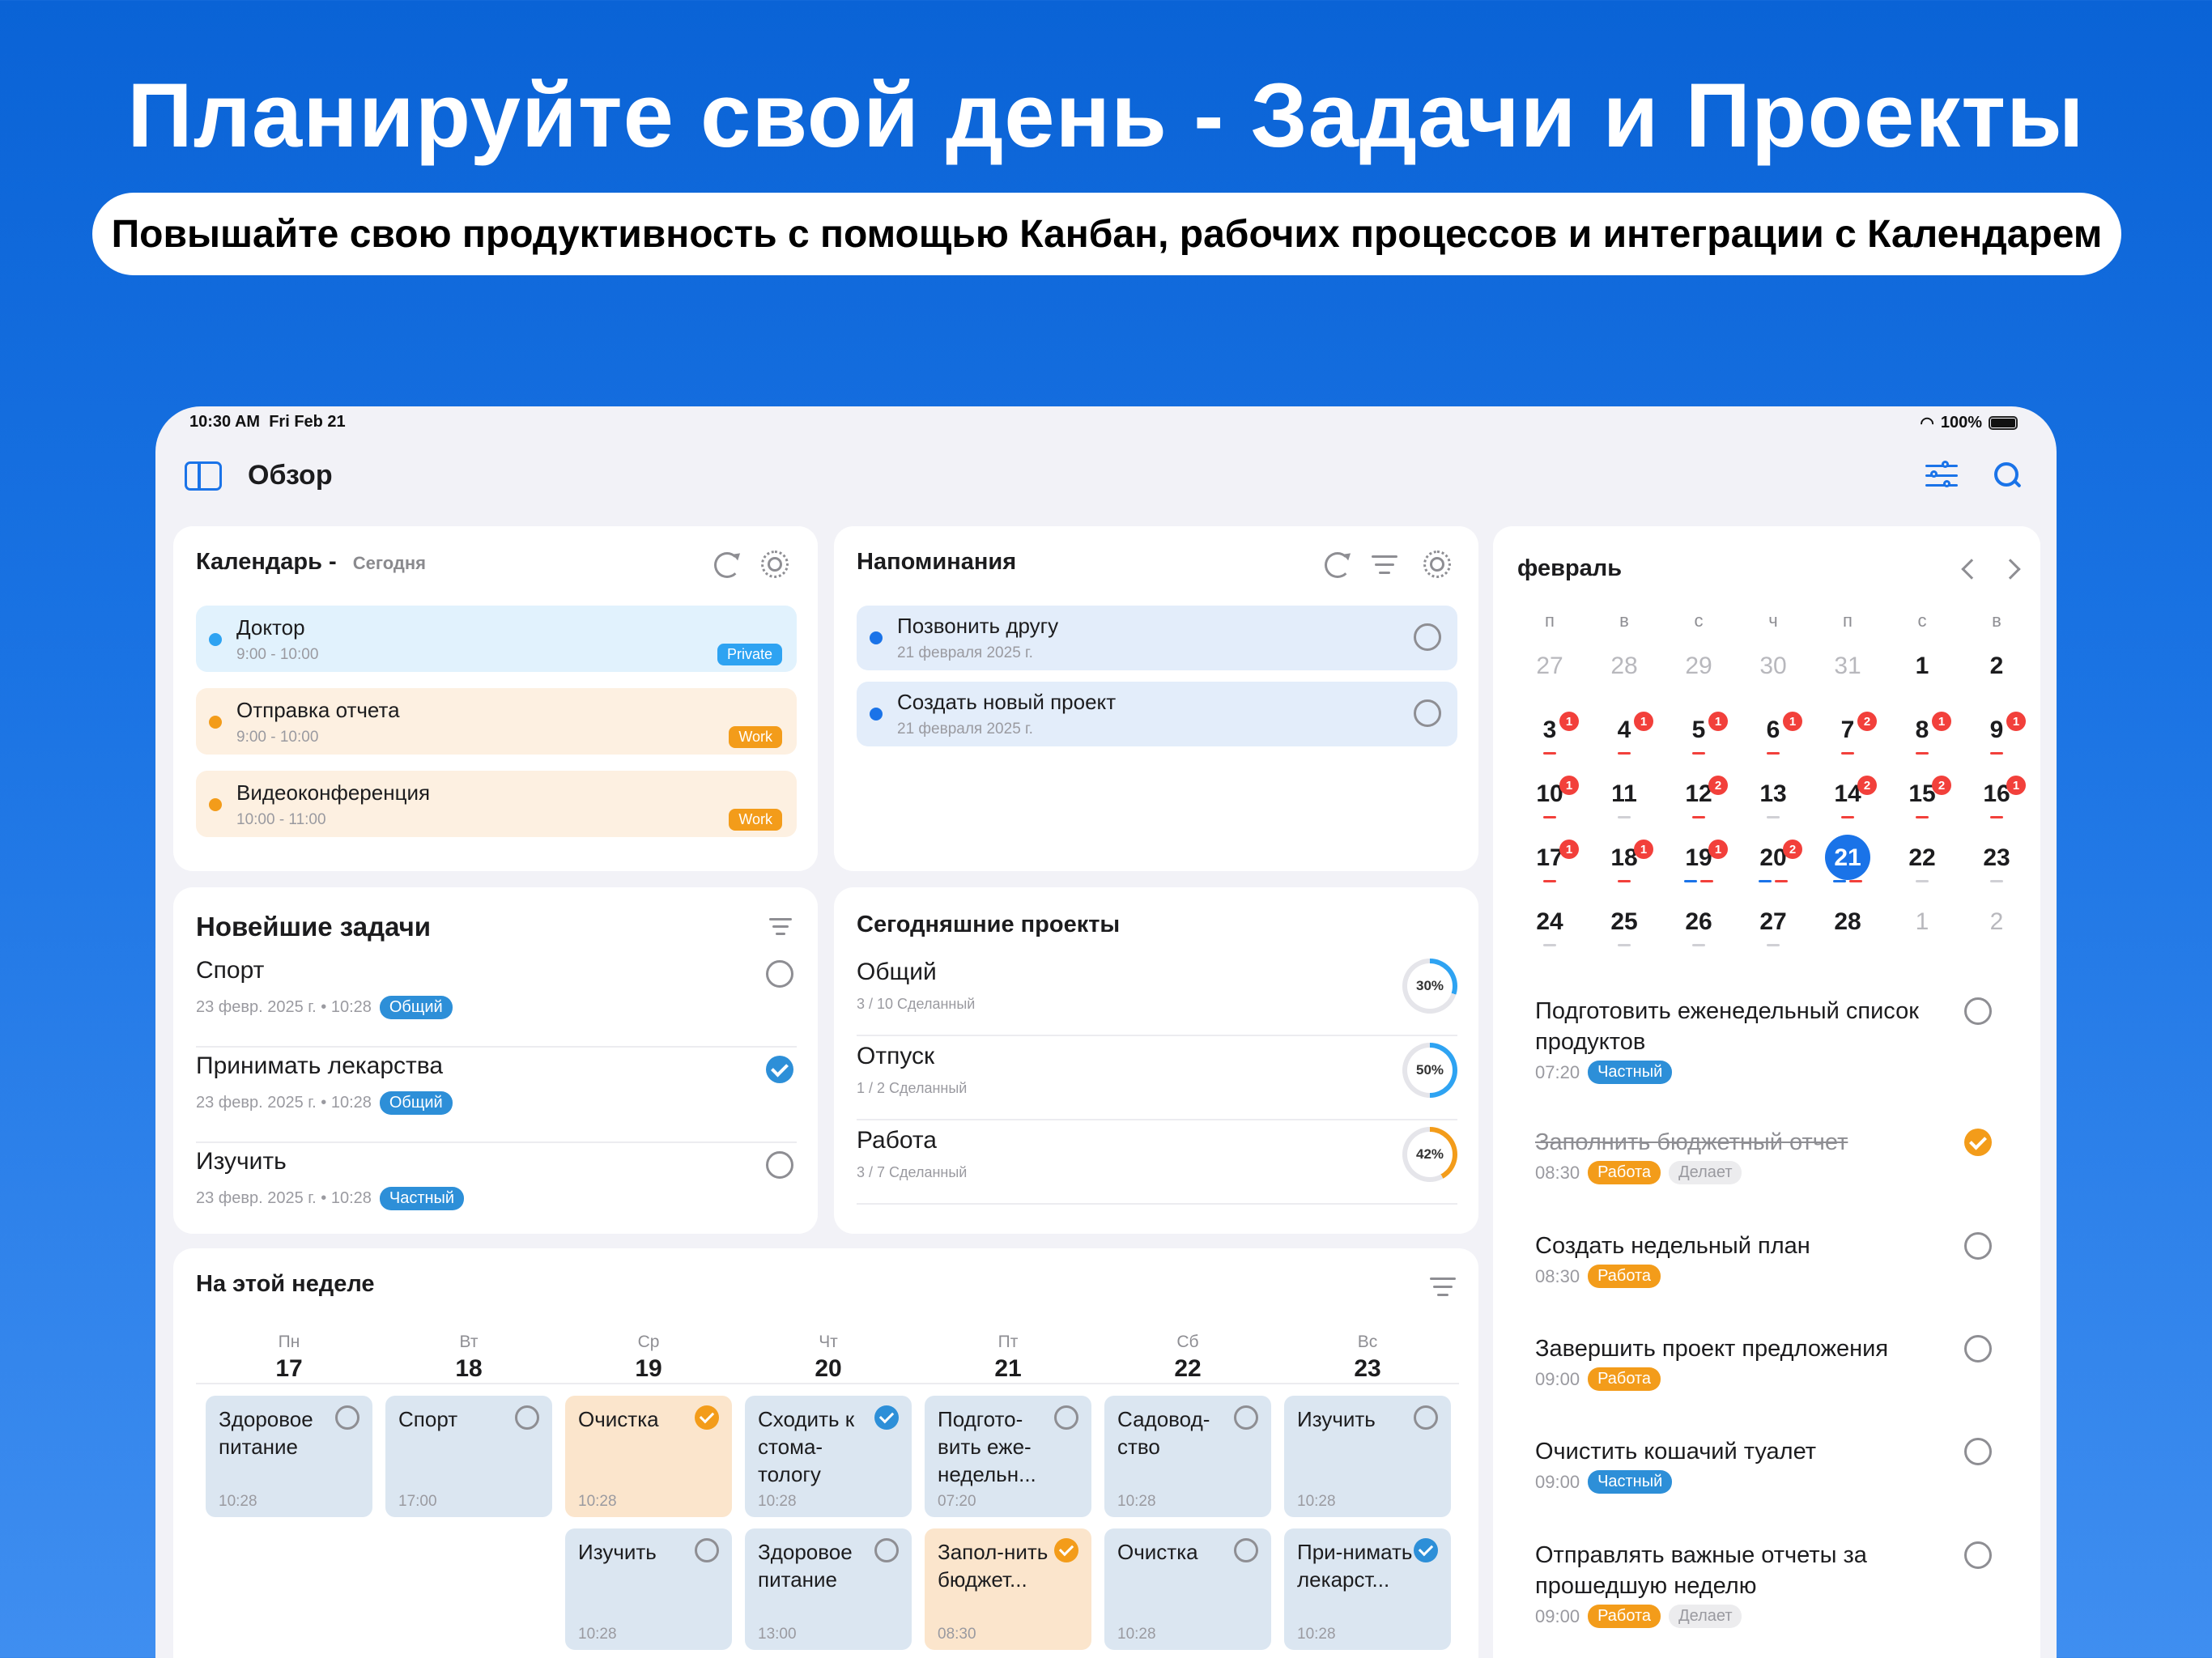  Describe the element at coordinates (1008, 1589) in the screenshot. I see `week-task-tile: Запол-нить бюджет... 08:30` at that location.